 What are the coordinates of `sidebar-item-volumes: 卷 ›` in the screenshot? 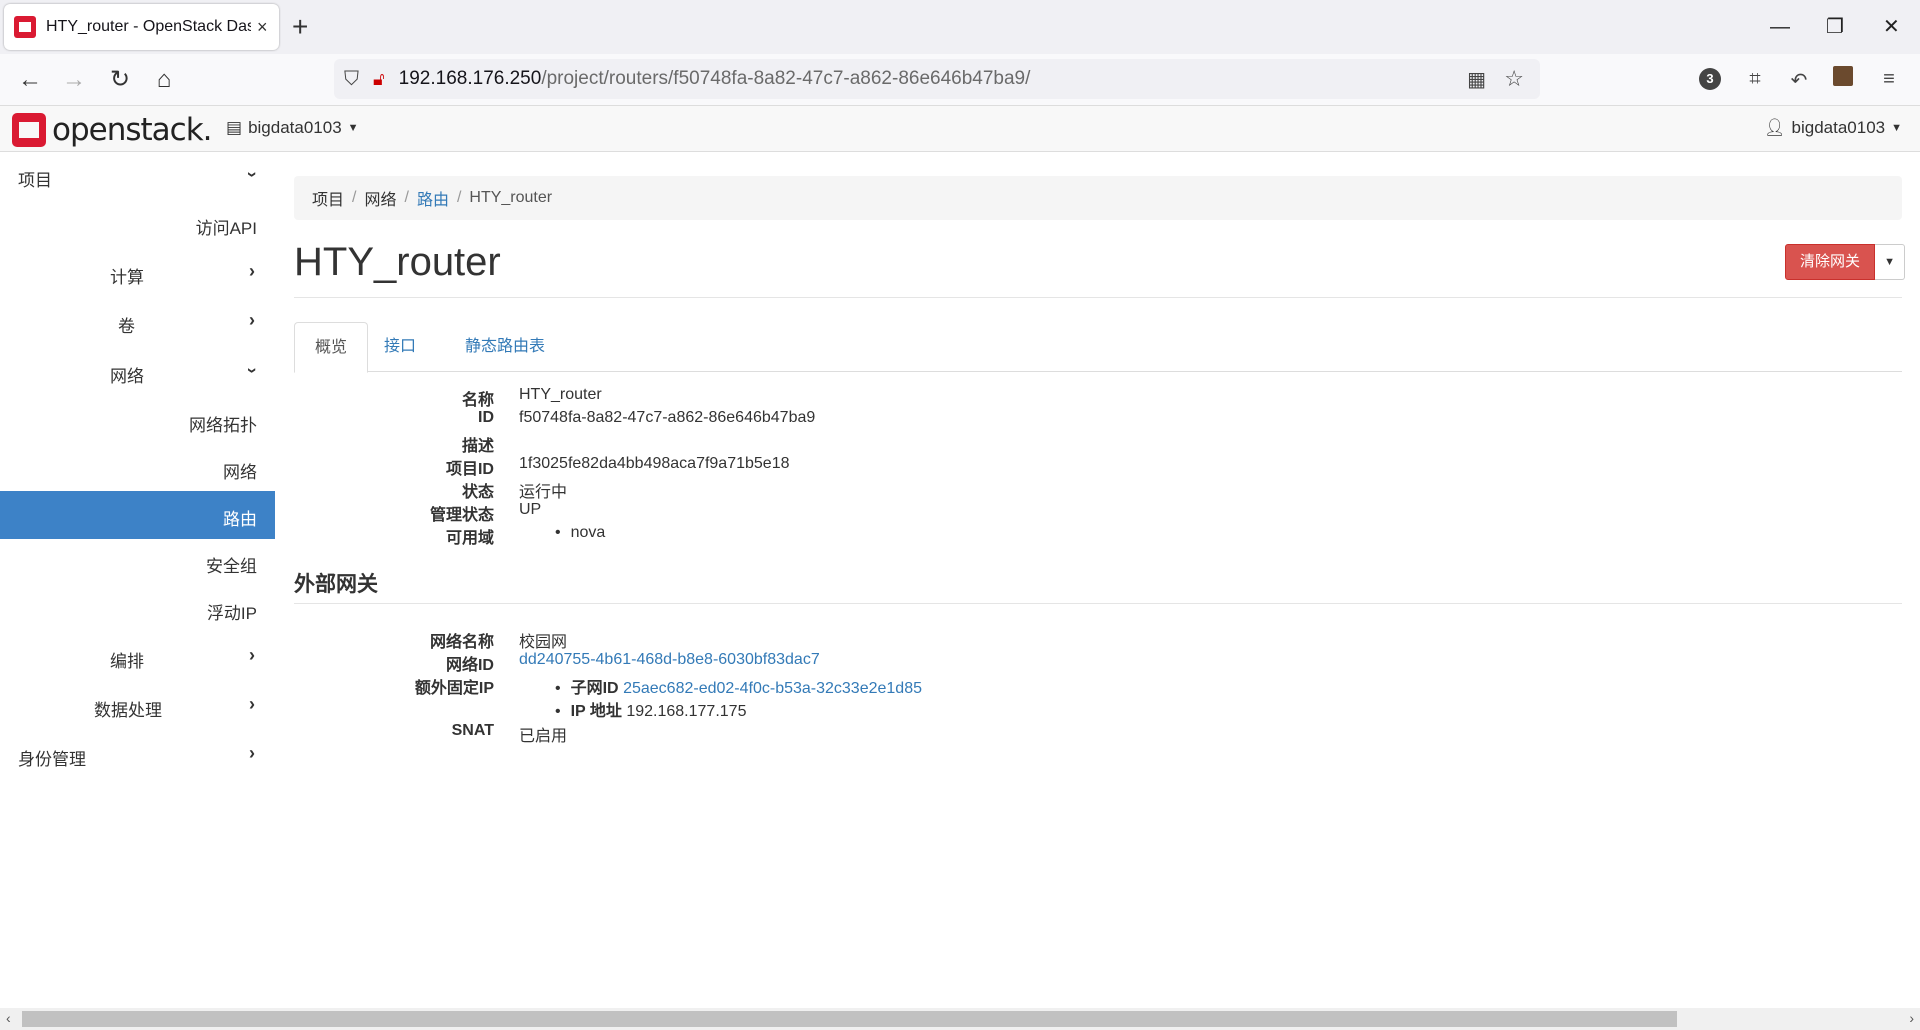 It's located at (137, 322).